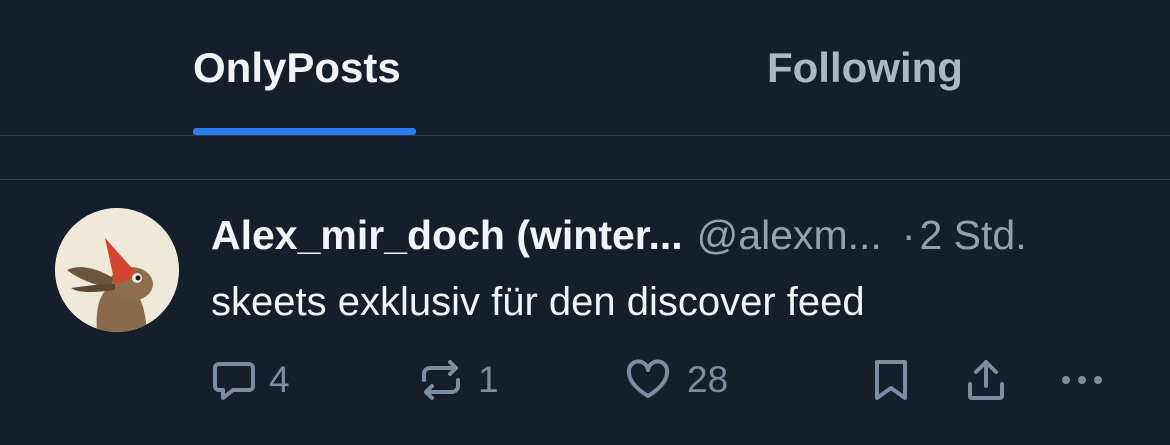 The height and width of the screenshot is (445, 1170). Describe the element at coordinates (865, 68) in the screenshot. I see `tab-following: Following` at that location.